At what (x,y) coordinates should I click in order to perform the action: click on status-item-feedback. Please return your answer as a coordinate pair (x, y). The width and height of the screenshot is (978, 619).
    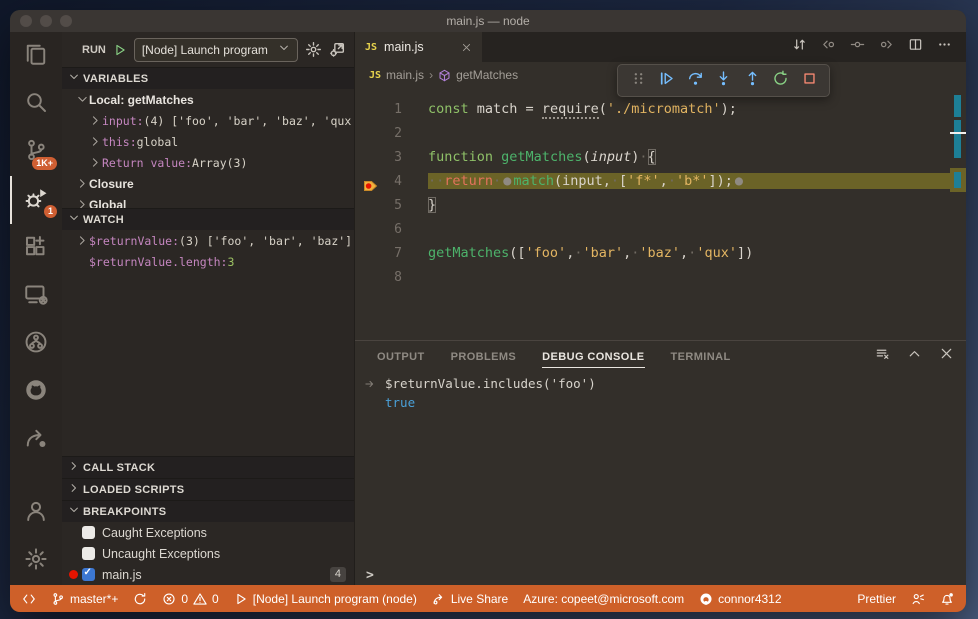
    Looking at the image, I should click on (918, 599).